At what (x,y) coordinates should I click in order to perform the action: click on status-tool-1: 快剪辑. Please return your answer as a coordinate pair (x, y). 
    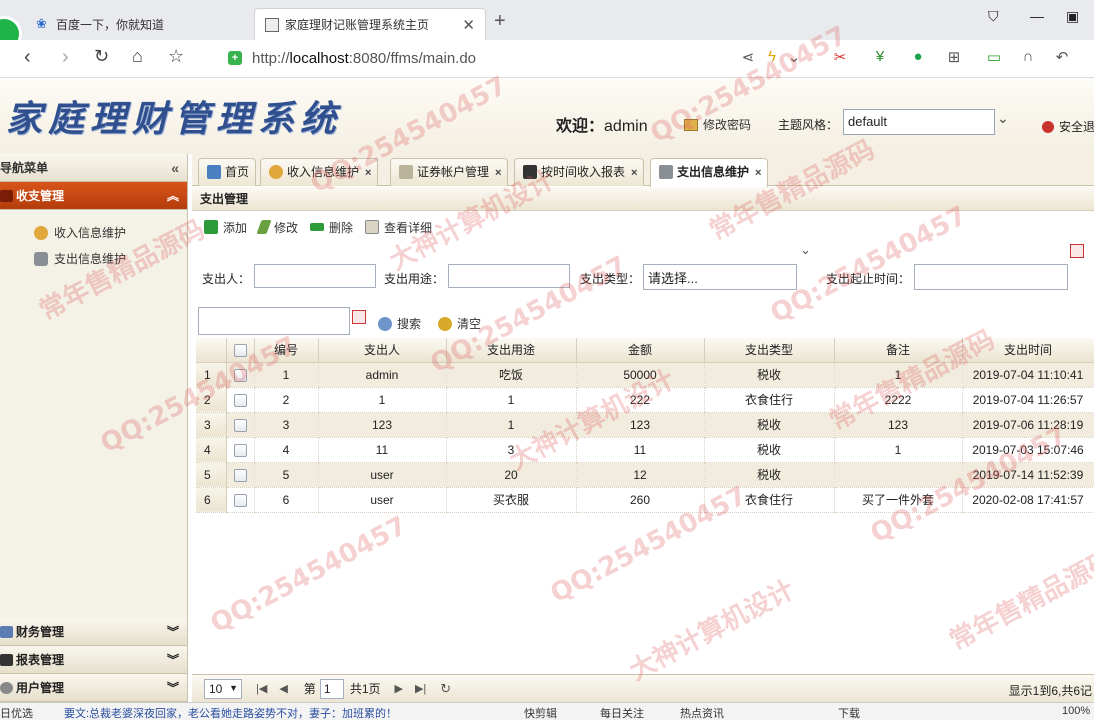
    Looking at the image, I should click on (540, 712).